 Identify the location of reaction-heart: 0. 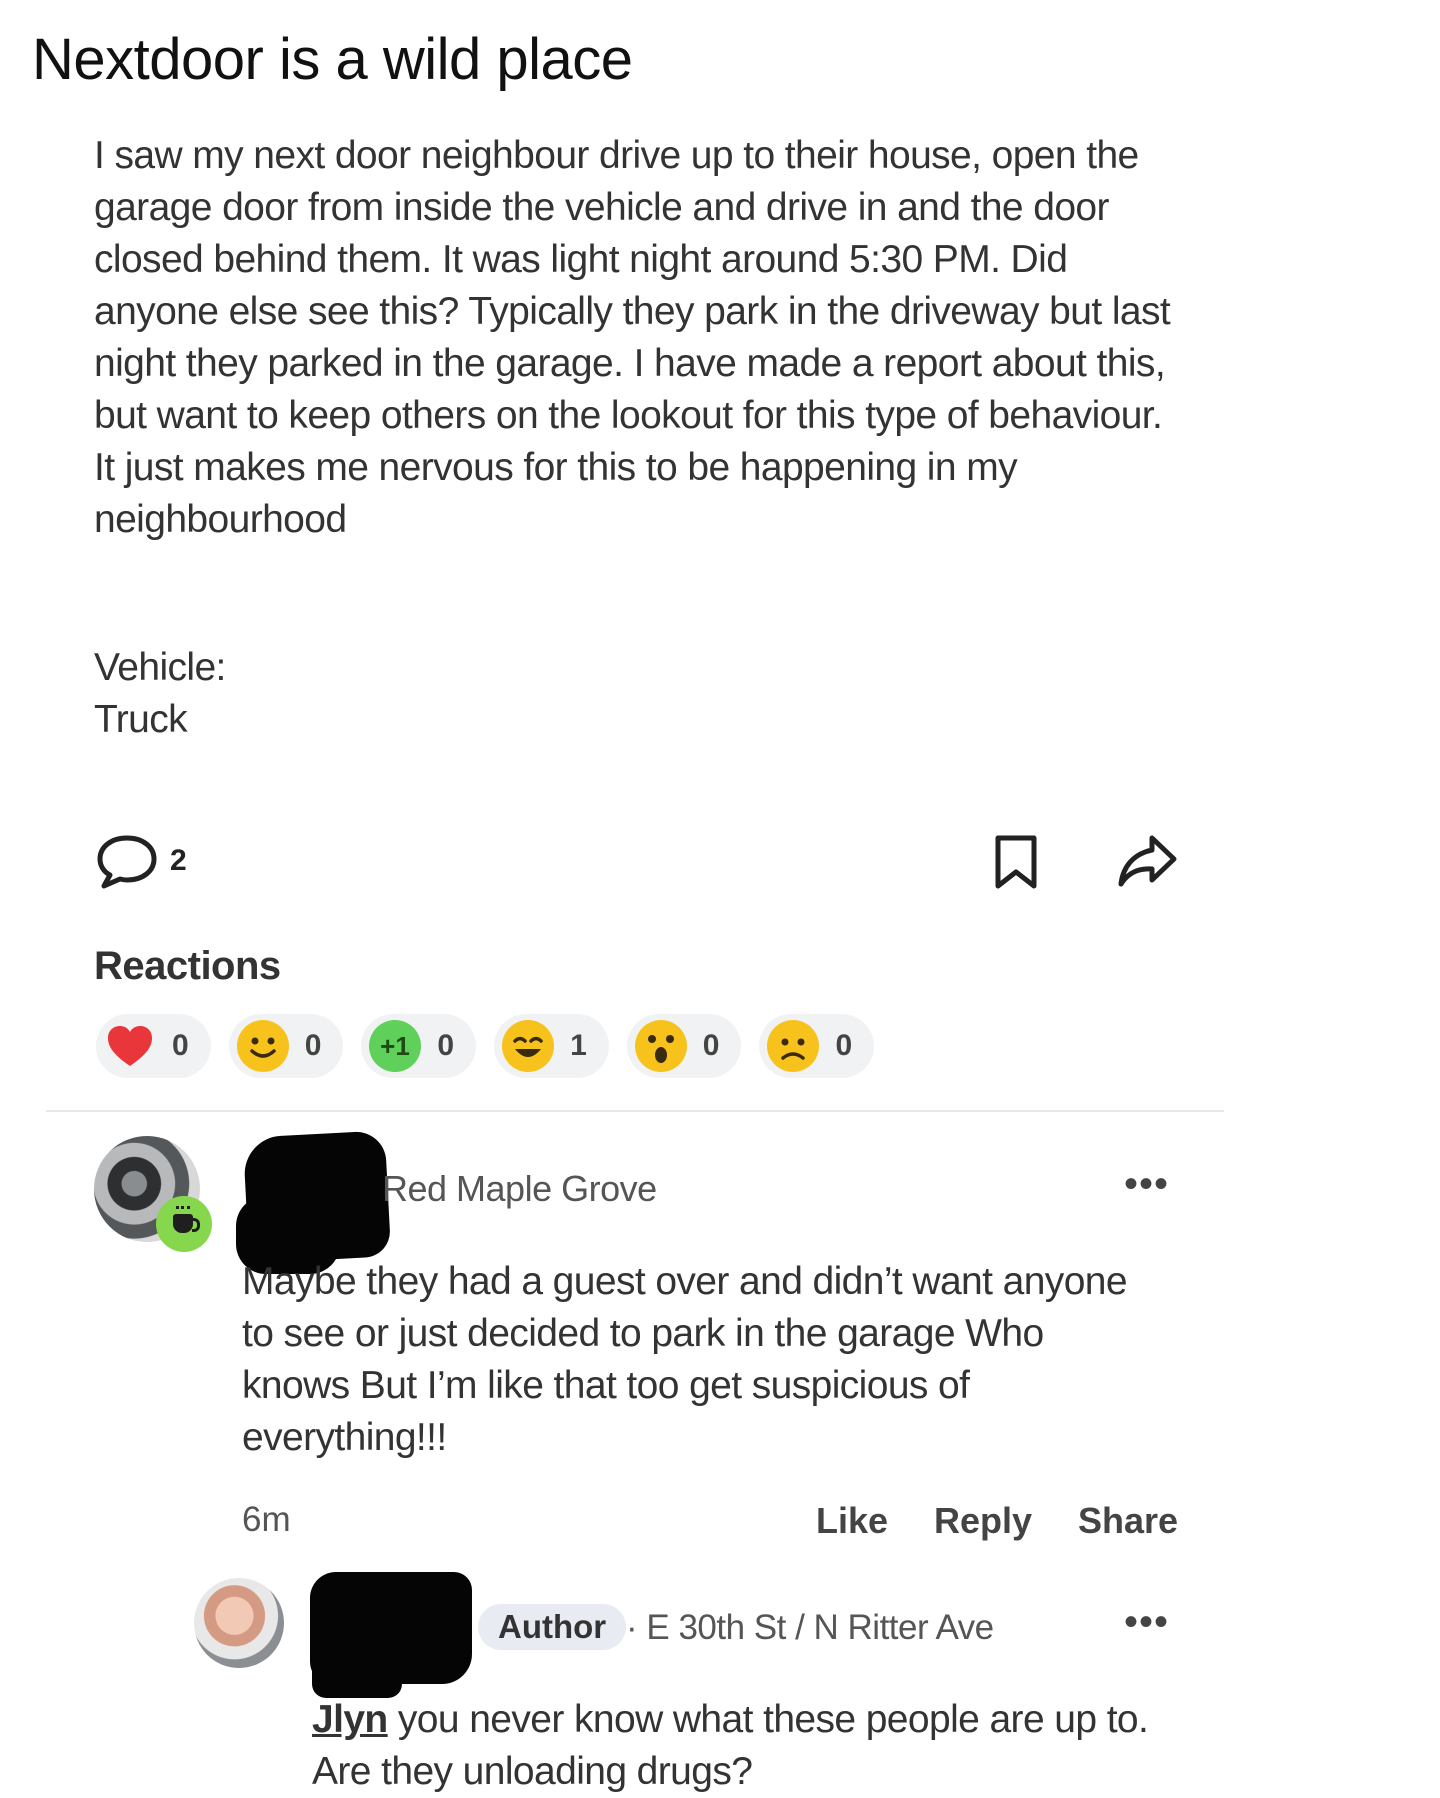
(153, 1046).